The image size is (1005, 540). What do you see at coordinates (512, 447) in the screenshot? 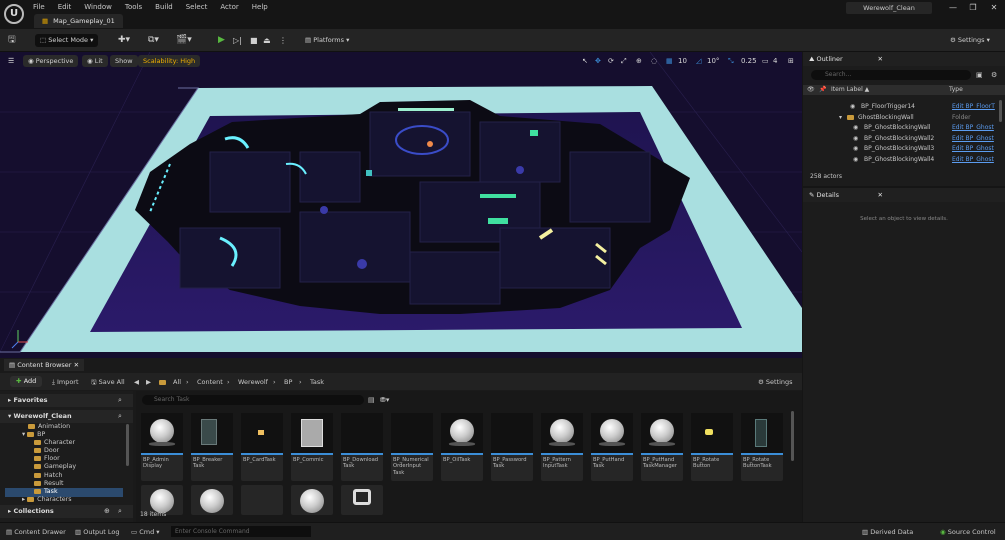
I see `asset-tile: BP_Password Task` at bounding box center [512, 447].